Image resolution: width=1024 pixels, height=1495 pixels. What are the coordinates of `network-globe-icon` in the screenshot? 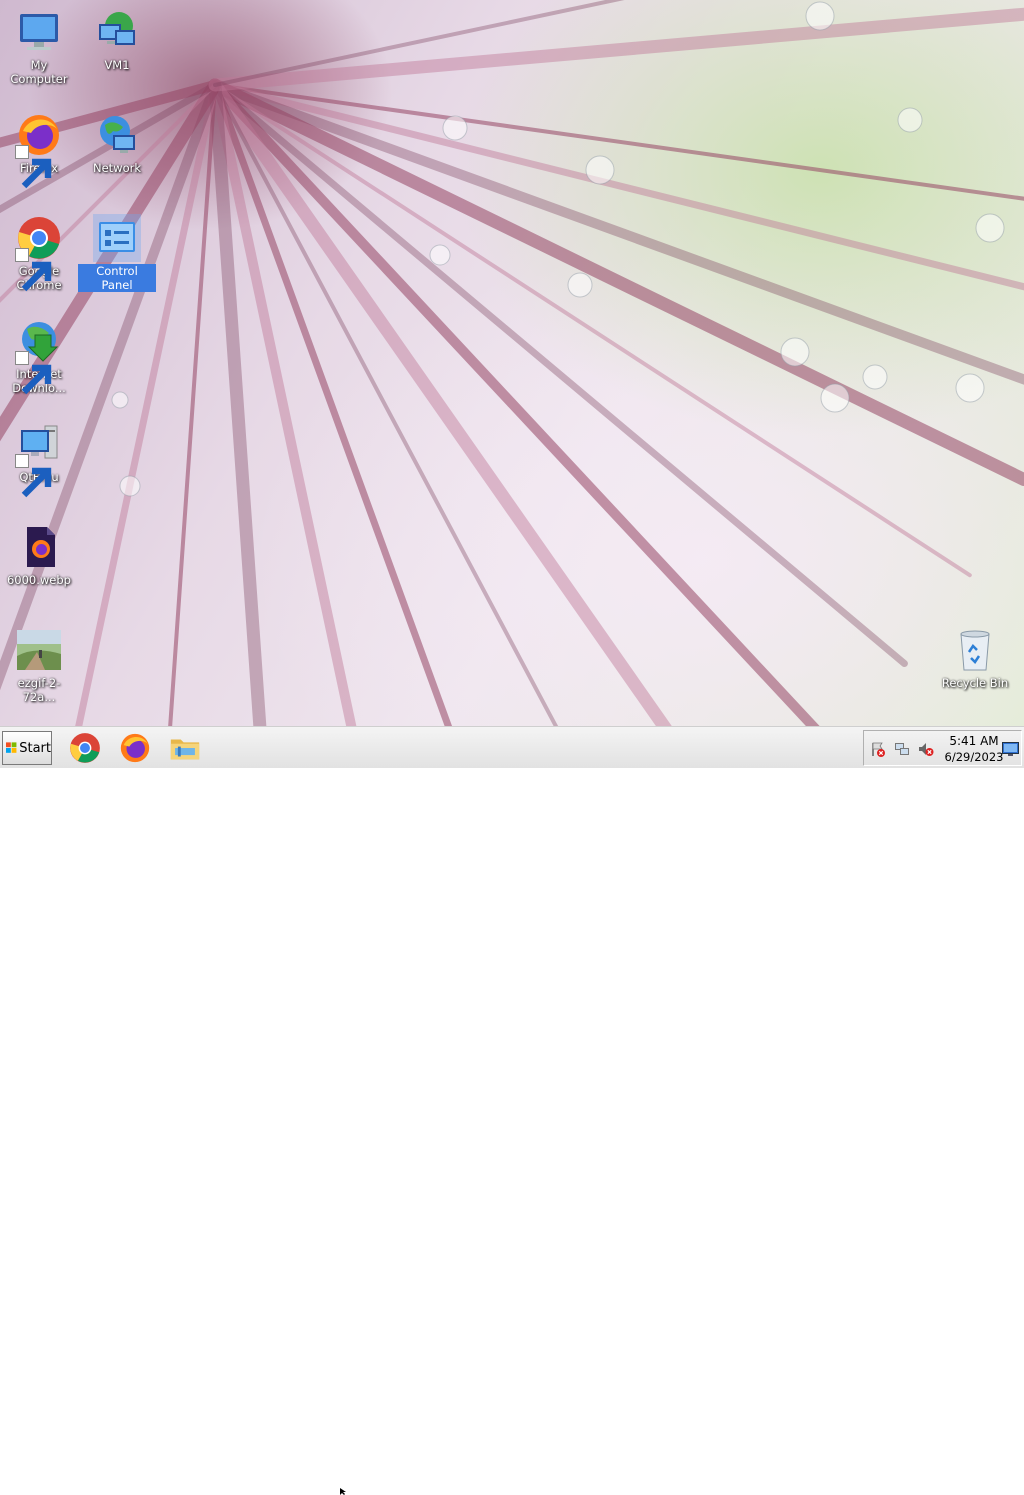 It's located at (117, 135).